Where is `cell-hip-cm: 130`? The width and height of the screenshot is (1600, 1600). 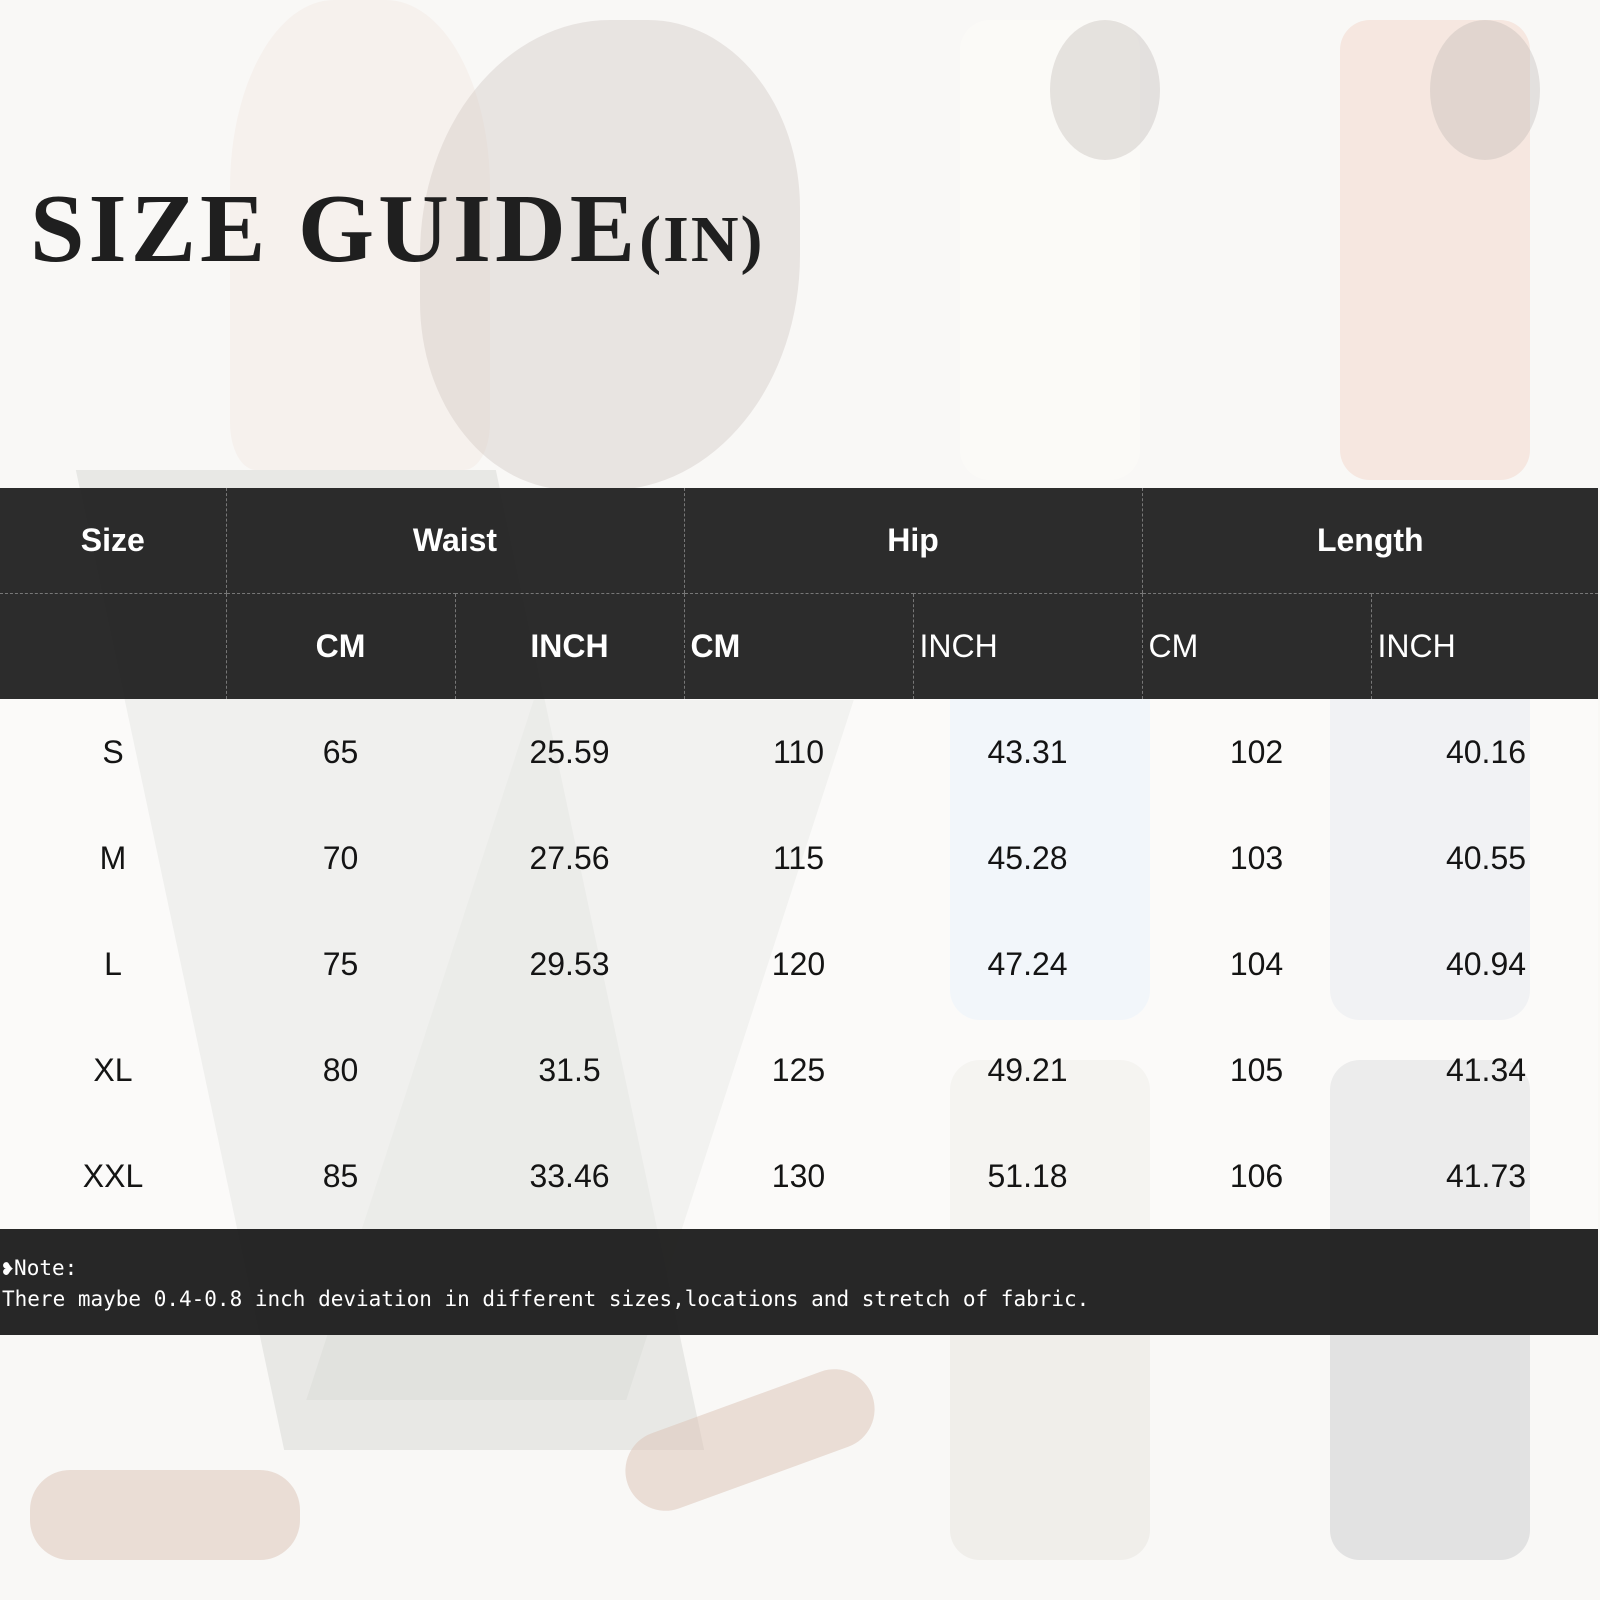
cell-hip-cm: 130 is located at coordinates (798, 1176).